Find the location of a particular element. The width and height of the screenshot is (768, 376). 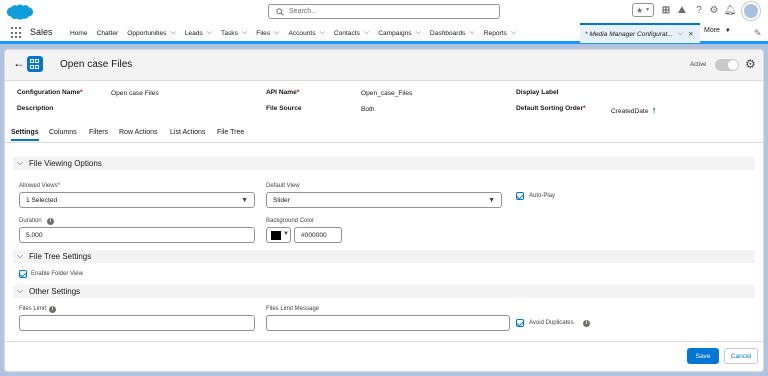

files-limit-label: Files Limit is located at coordinates (33, 309).